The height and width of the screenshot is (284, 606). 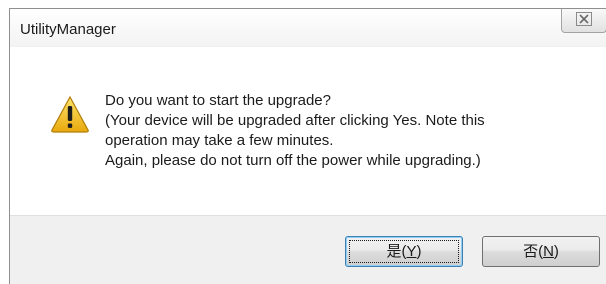 I want to click on yes-button-mnemonic: Y, so click(x=411, y=251).